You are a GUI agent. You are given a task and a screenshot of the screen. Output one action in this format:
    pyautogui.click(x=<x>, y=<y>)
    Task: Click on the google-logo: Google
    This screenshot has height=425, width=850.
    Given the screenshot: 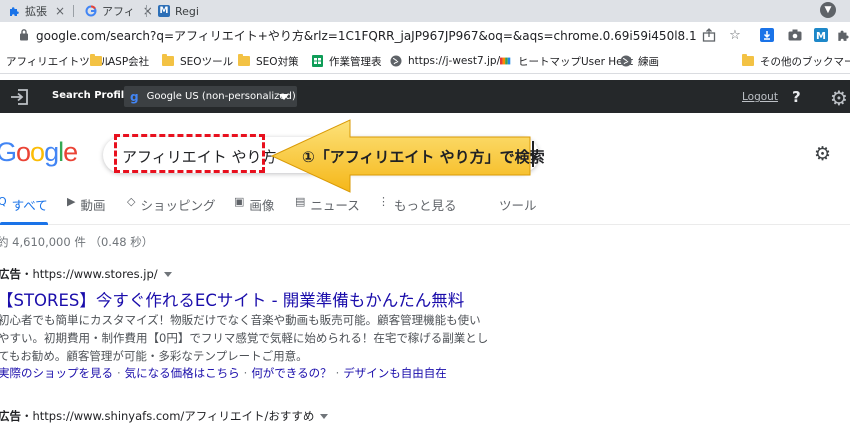 What is the action you would take?
    pyautogui.click(x=39, y=152)
    